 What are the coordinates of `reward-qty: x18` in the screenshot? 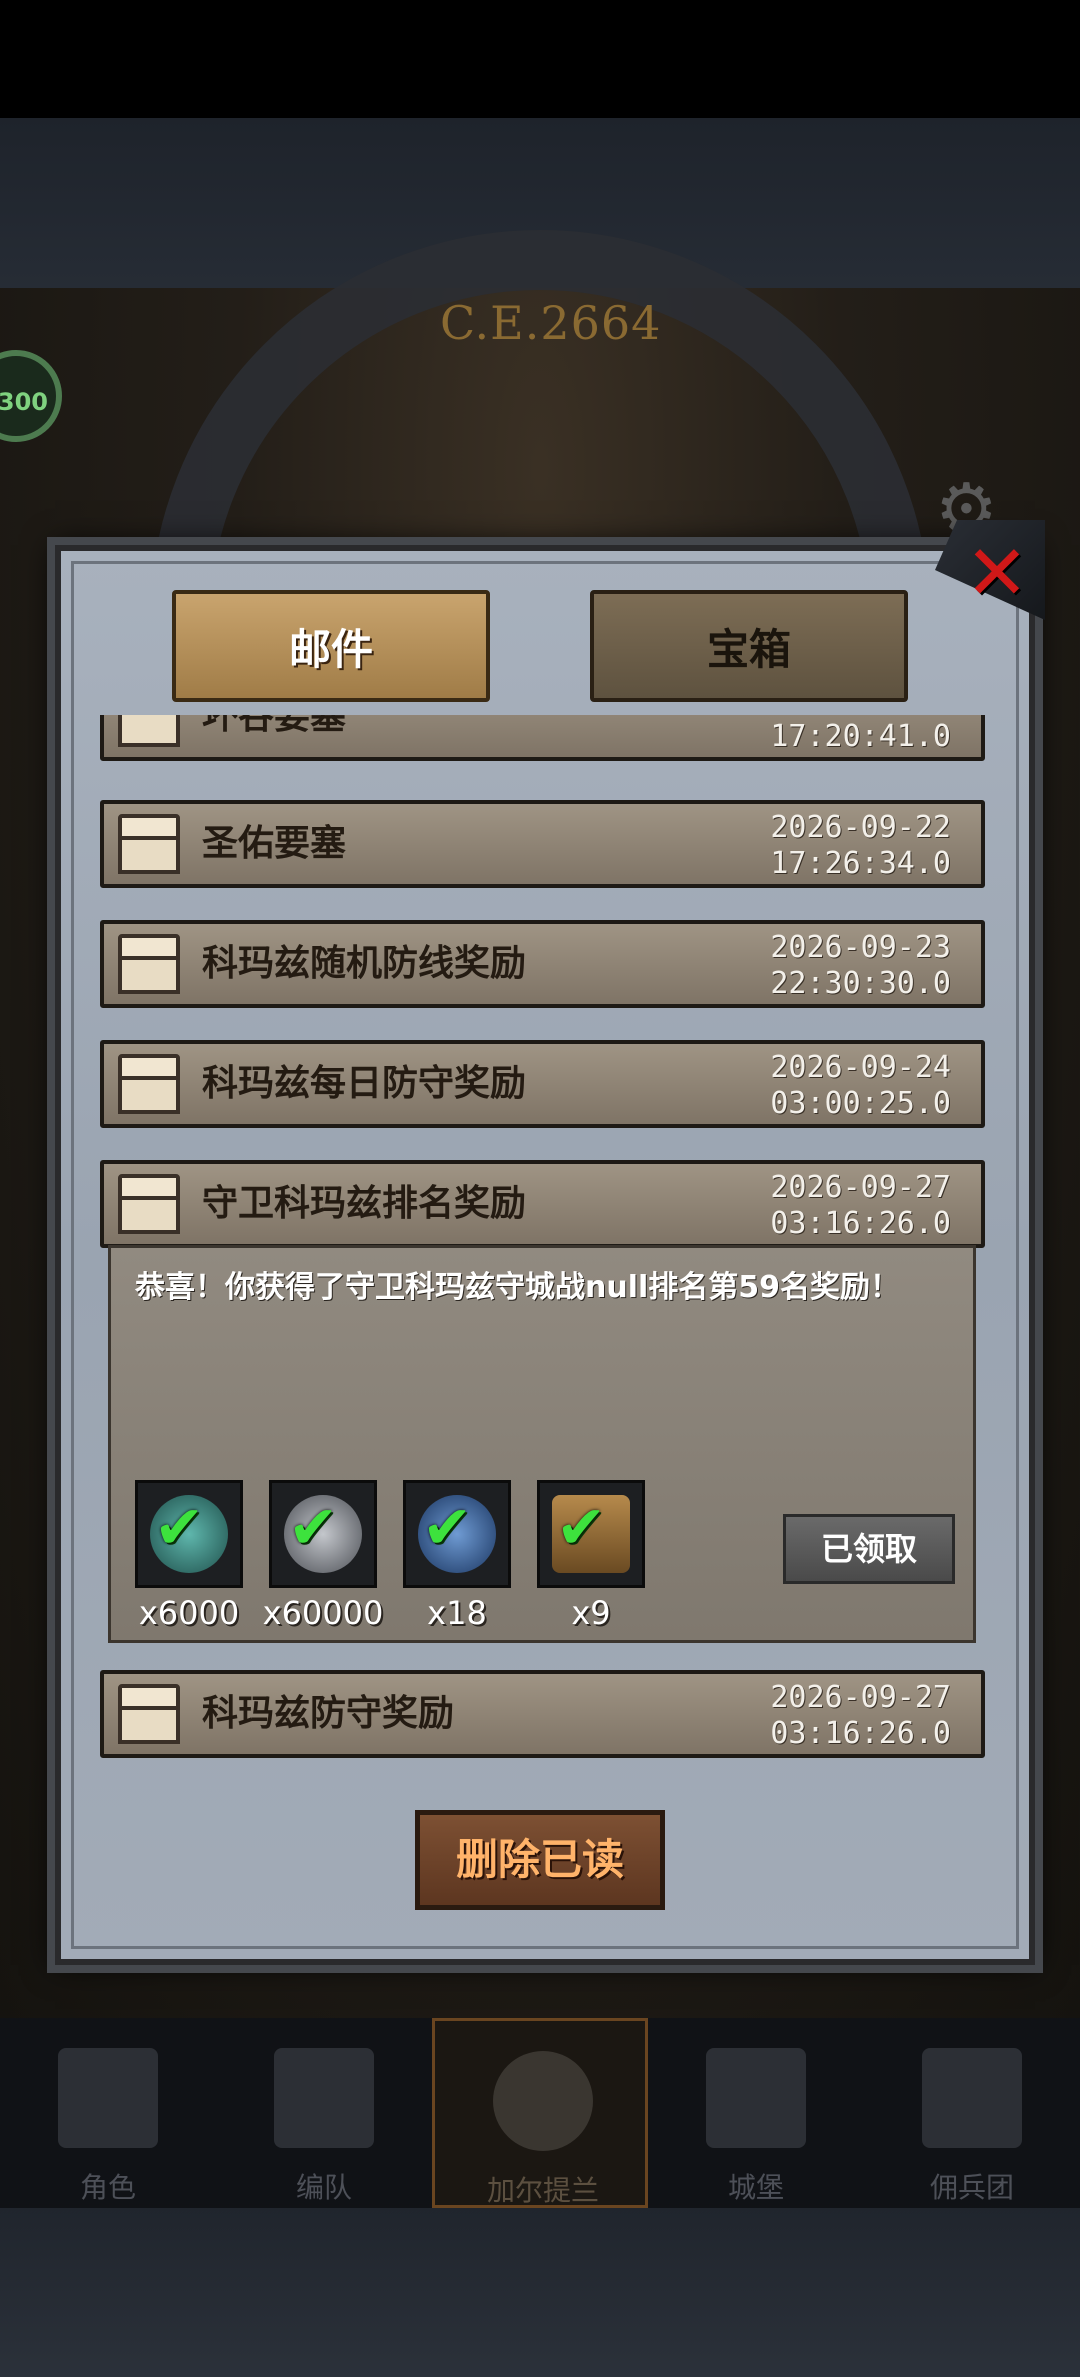 It's located at (457, 1613).